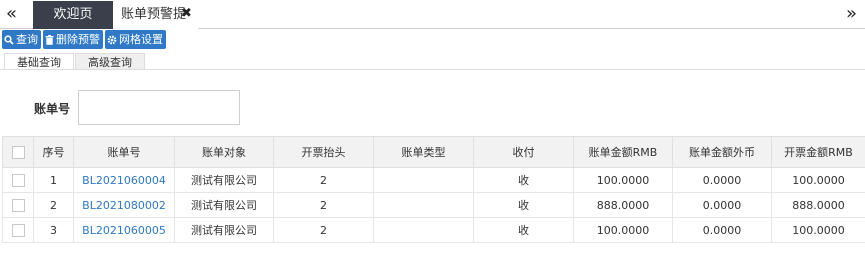 The image size is (865, 259). What do you see at coordinates (110, 61) in the screenshot?
I see `tab-advanced-search: 高级查询` at bounding box center [110, 61].